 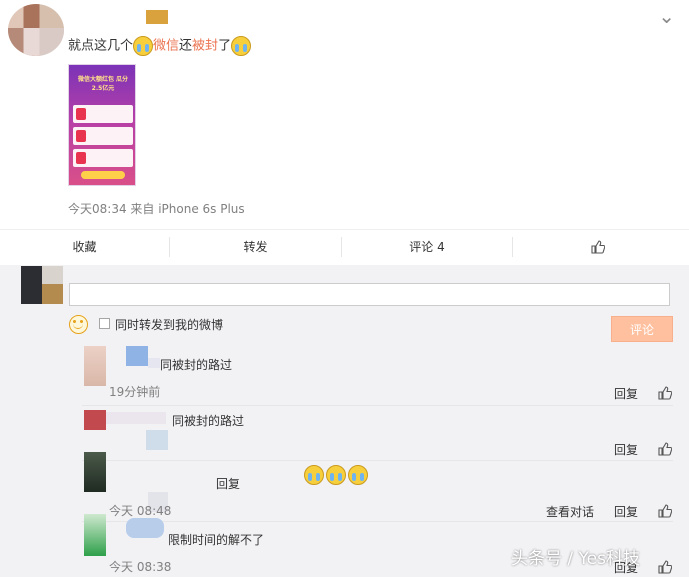 I want to click on favorite-button: 收藏, so click(x=84, y=248).